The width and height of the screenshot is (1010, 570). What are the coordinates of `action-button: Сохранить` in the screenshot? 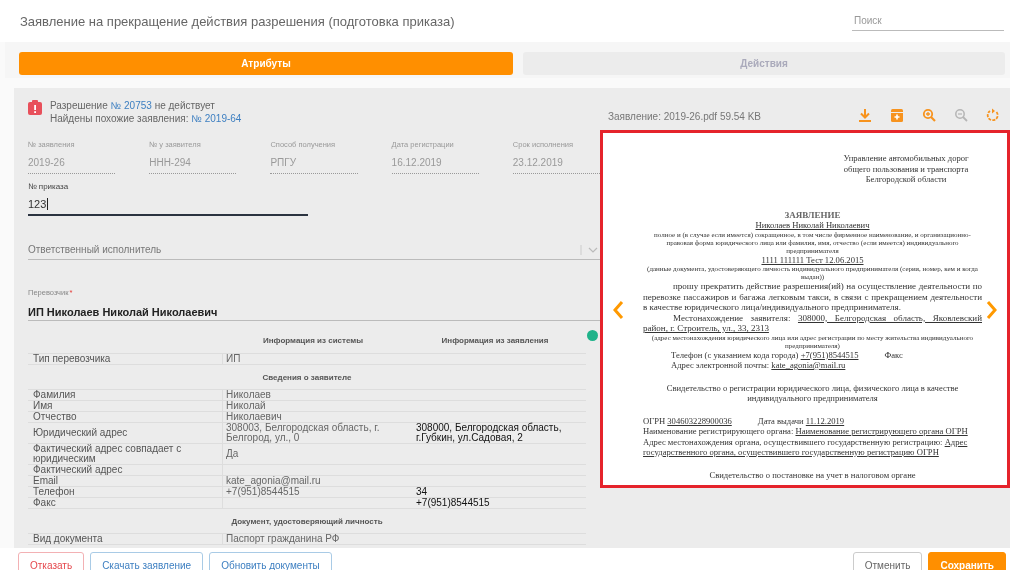 It's located at (967, 561).